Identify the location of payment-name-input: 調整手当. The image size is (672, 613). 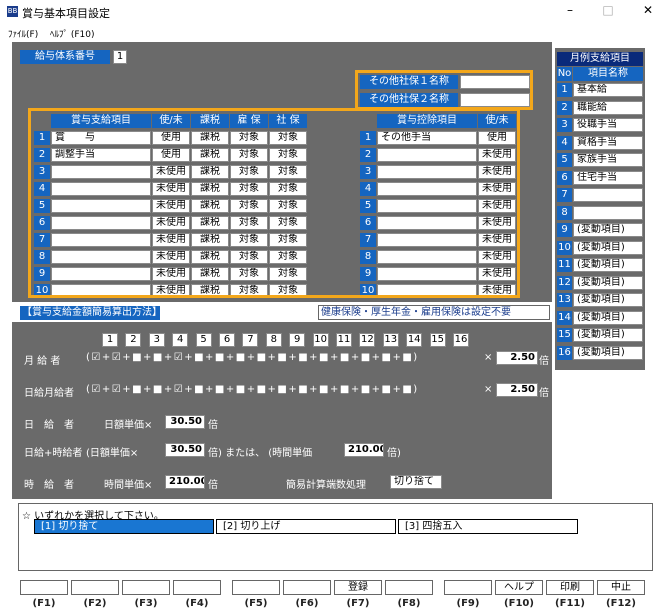
(101, 155).